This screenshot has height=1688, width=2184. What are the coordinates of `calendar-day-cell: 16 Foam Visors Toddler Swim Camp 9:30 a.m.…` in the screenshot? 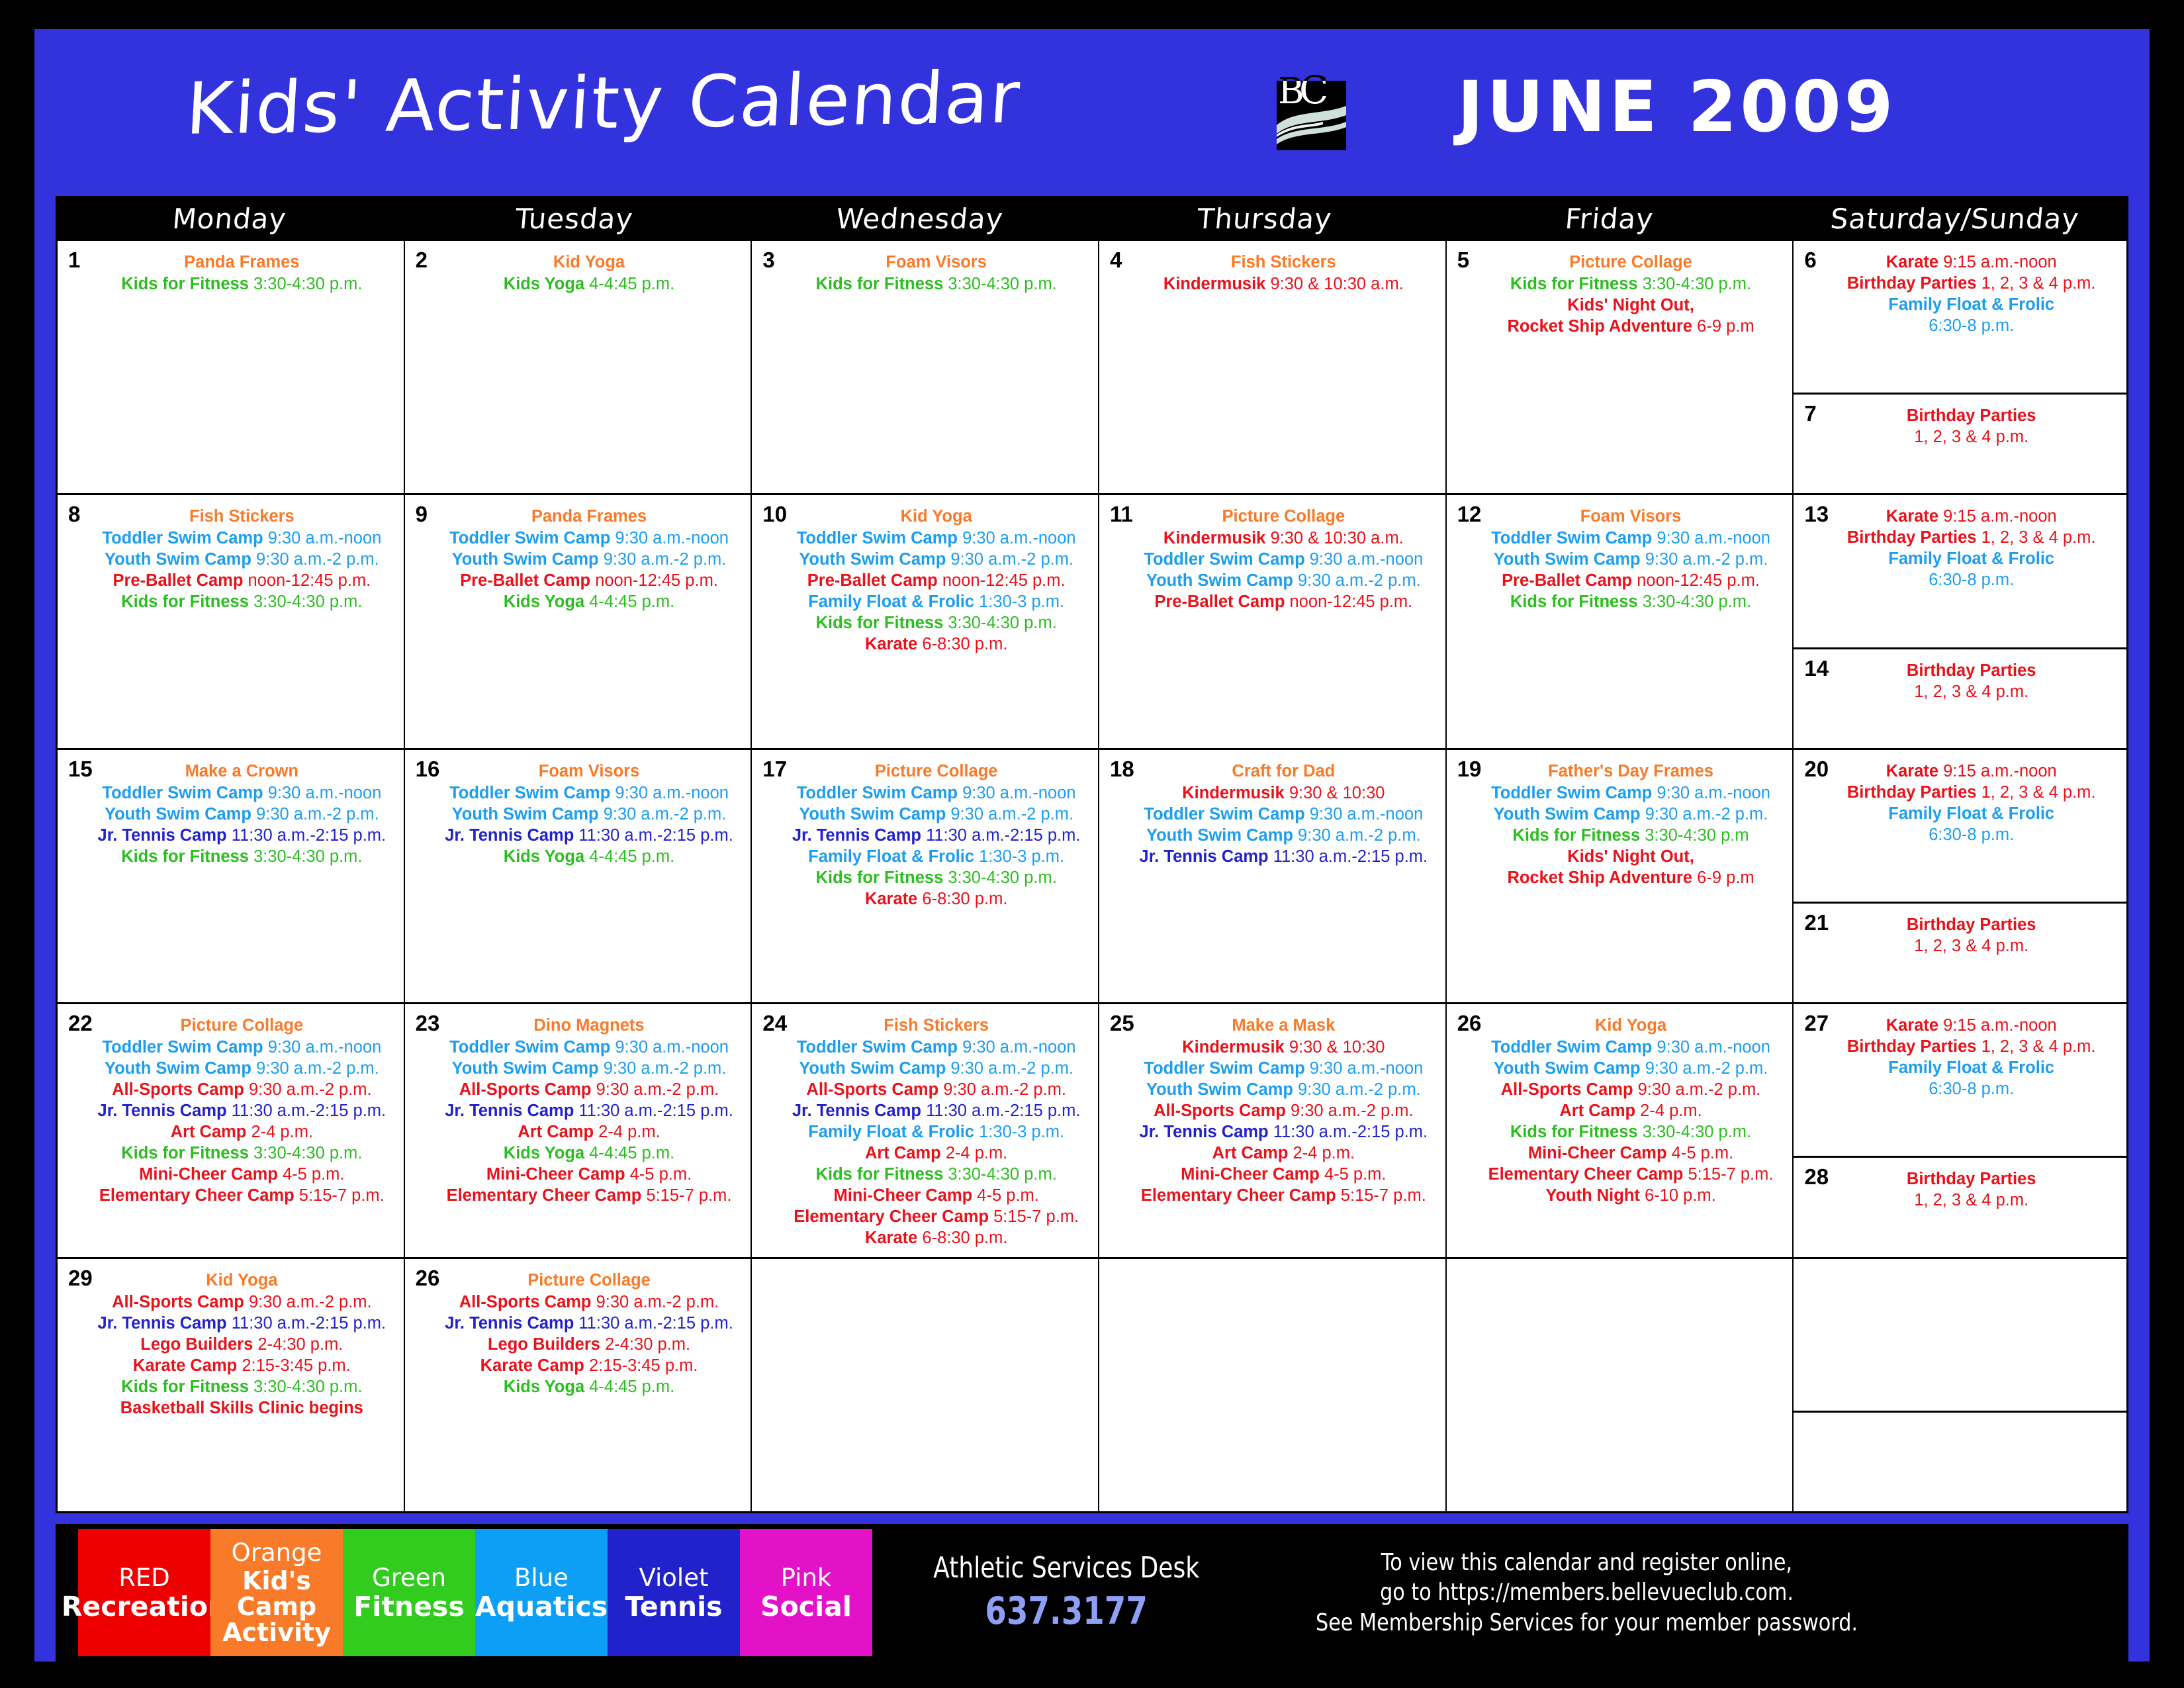 It's located at (578, 876).